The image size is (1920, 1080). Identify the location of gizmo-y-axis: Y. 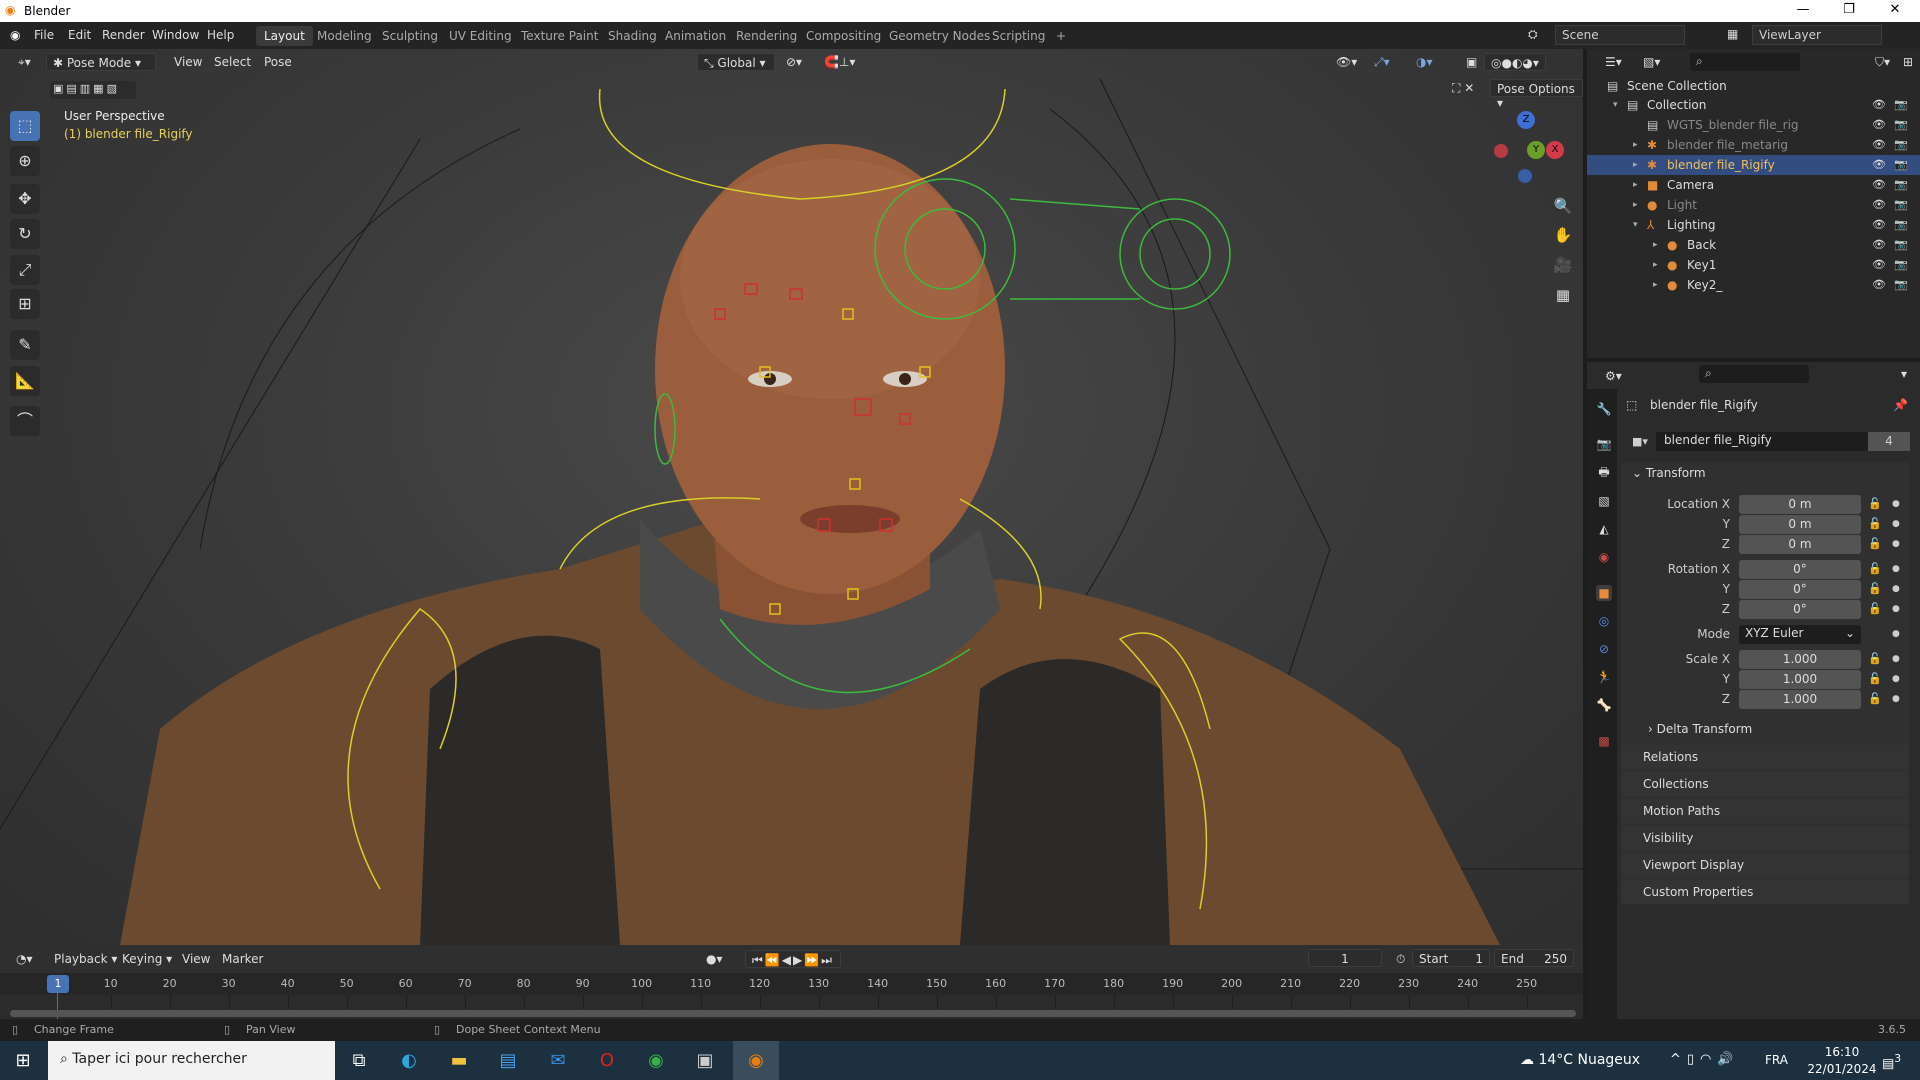
(1536, 150).